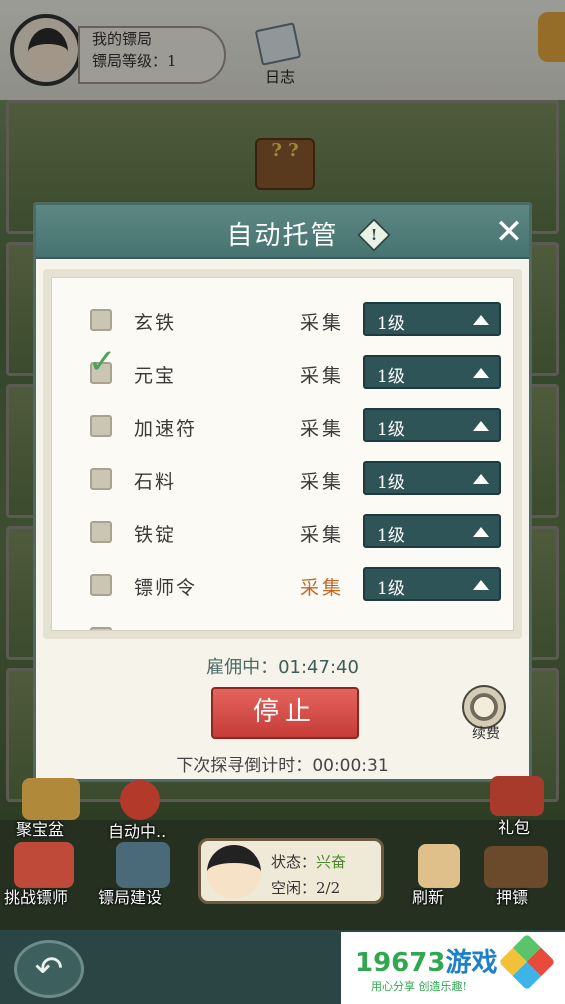 The image size is (565, 1004). Describe the element at coordinates (36, 897) in the screenshot. I see `challenge-label: 挑战镖师` at that location.